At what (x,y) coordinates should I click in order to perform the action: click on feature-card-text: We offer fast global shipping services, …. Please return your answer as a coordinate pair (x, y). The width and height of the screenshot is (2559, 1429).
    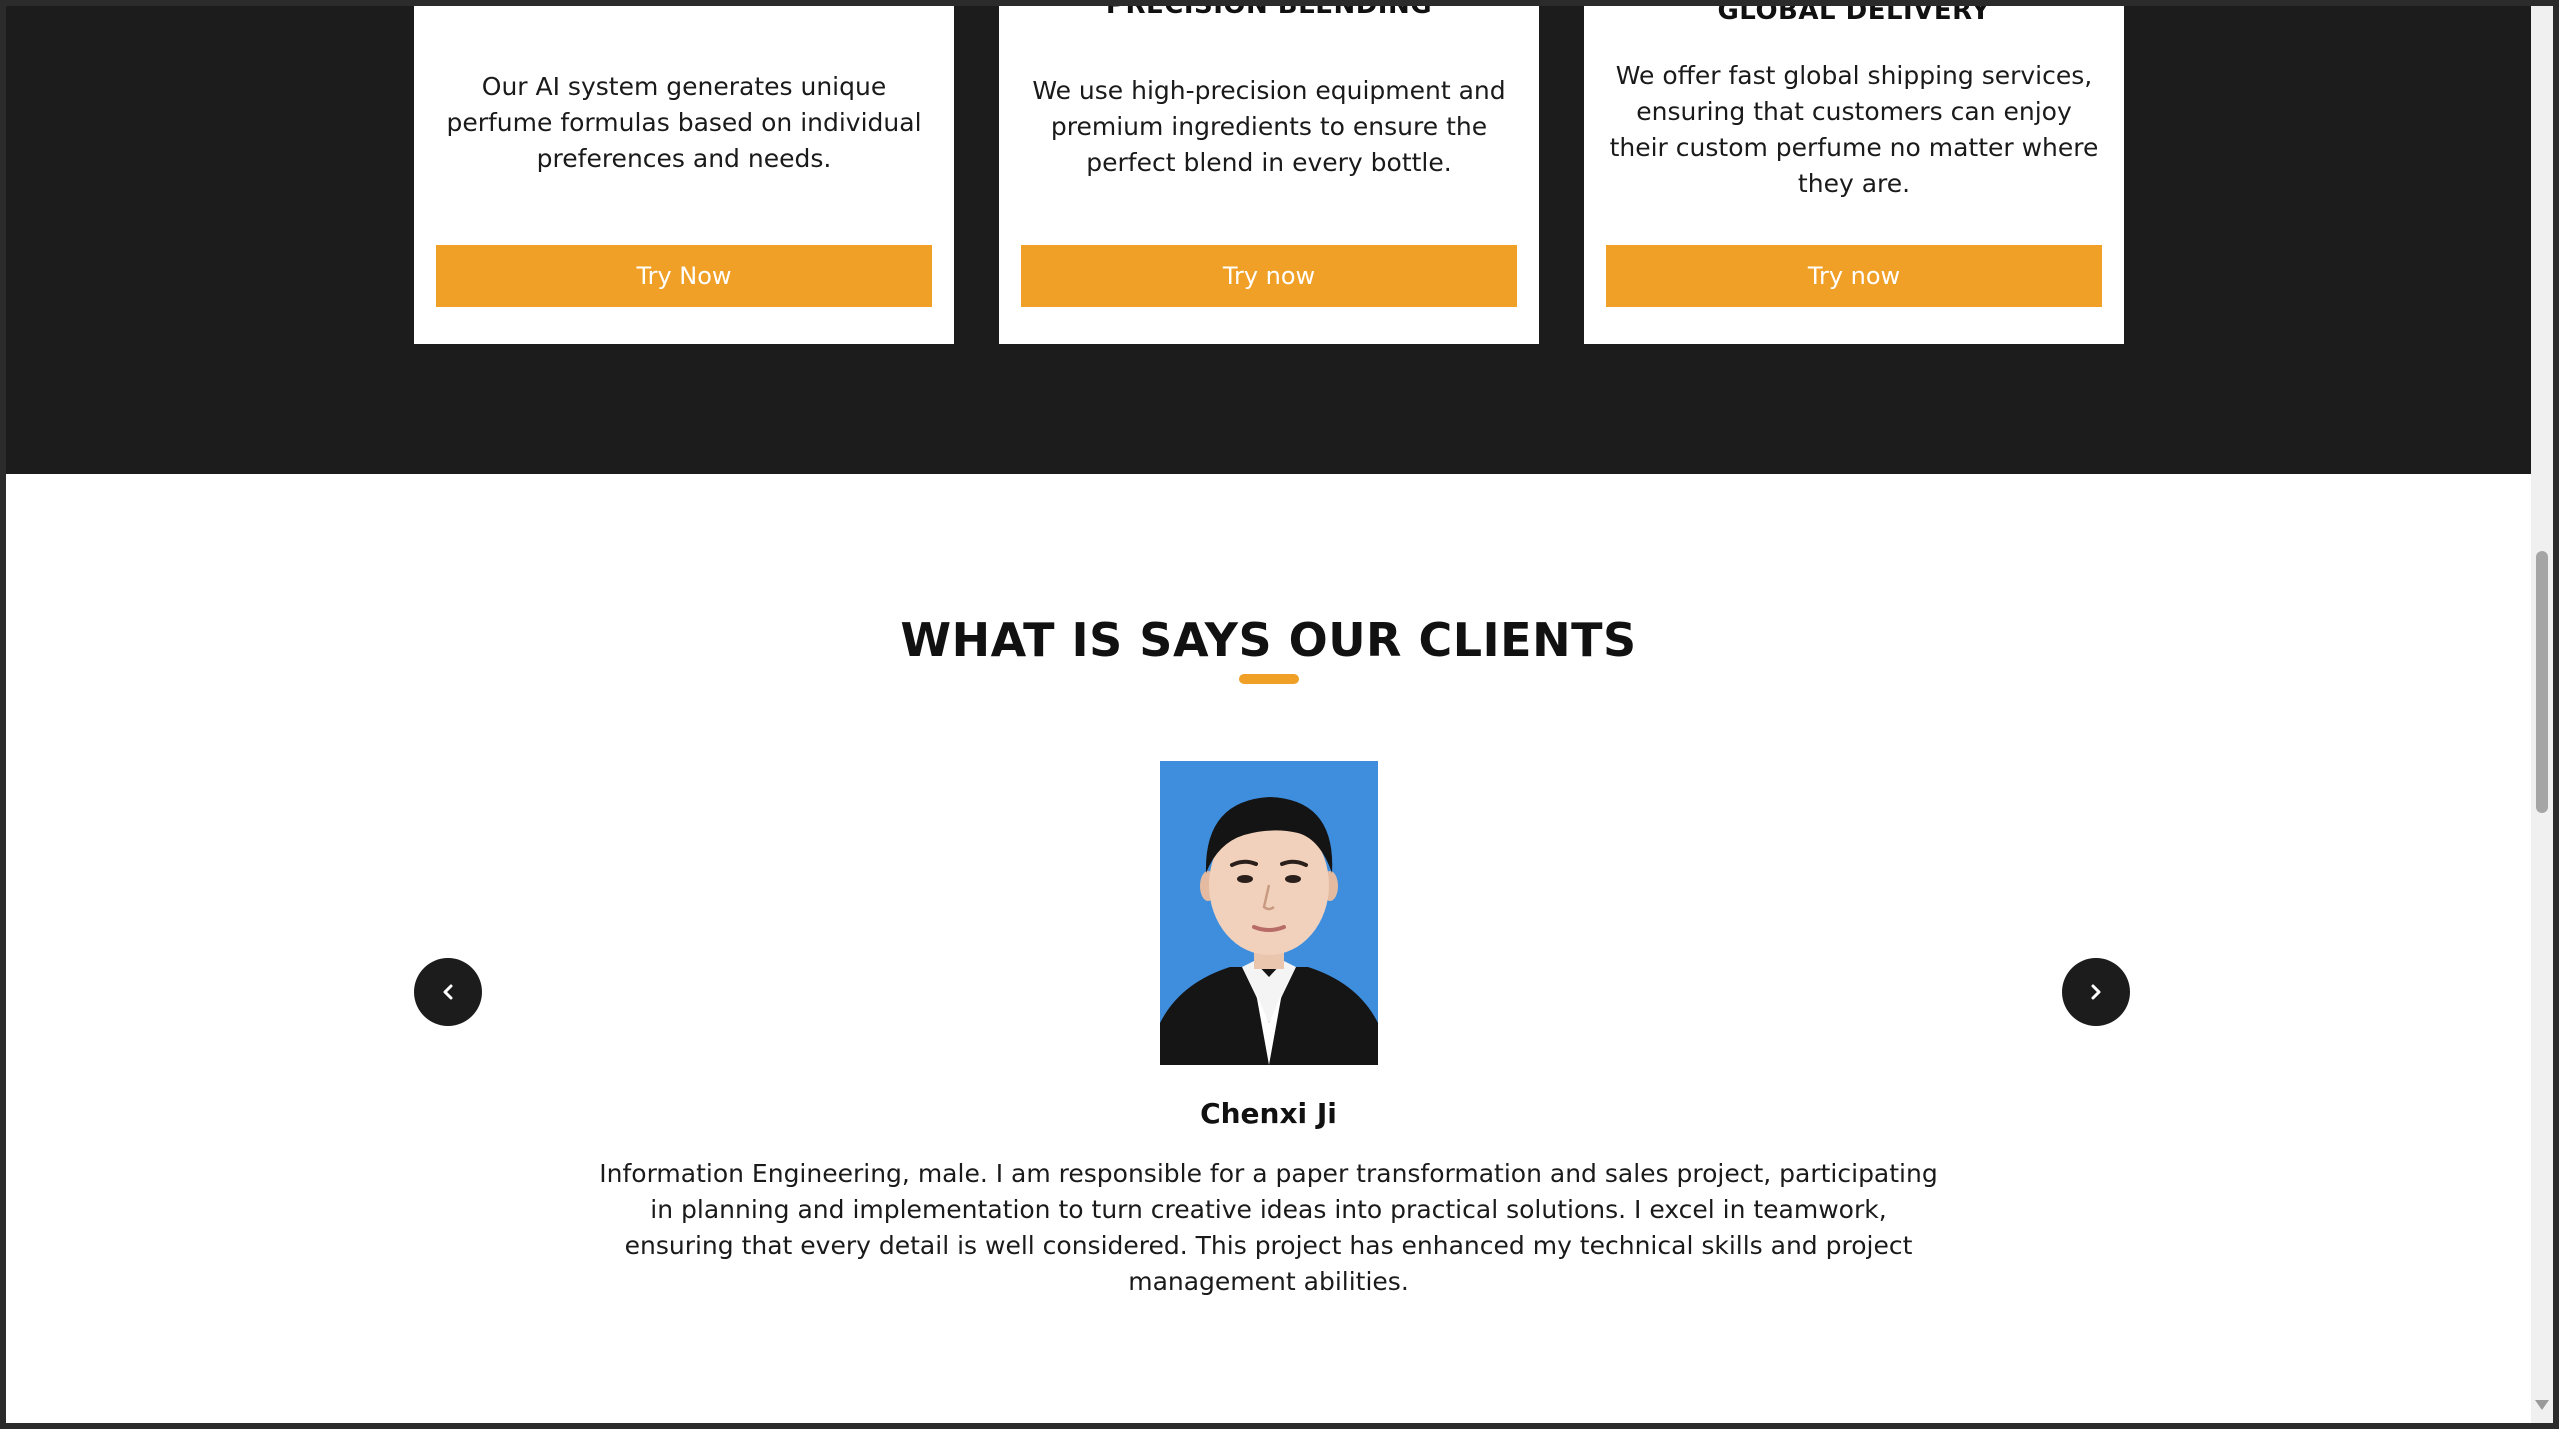
    Looking at the image, I should click on (1854, 129).